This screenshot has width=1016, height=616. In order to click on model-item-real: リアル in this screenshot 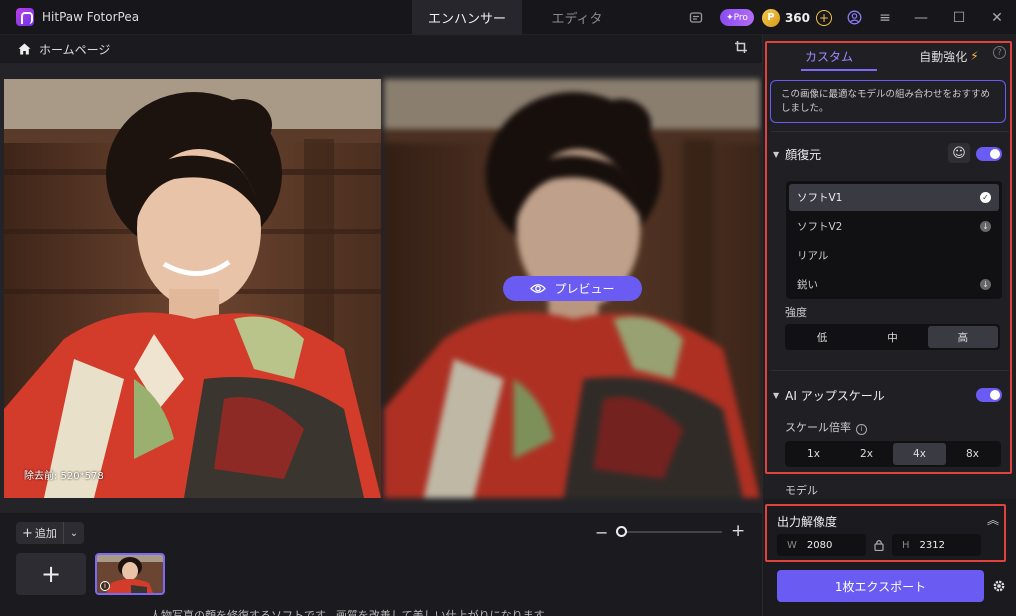, I will do `click(894, 255)`.